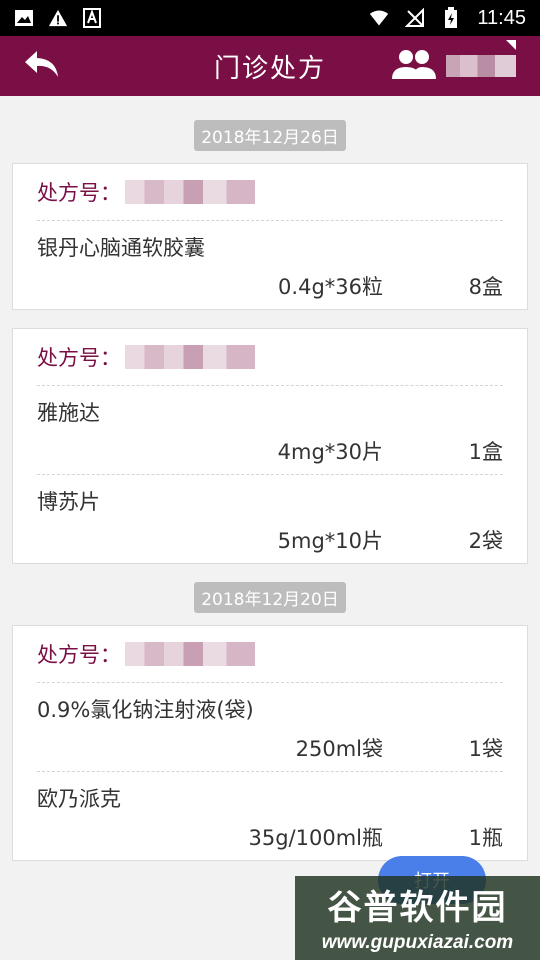 This screenshot has width=540, height=960. What do you see at coordinates (270, 727) in the screenshot?
I see `medicine-item: 0.9%氯化钠注射液(袋) 250ml袋 1袋` at bounding box center [270, 727].